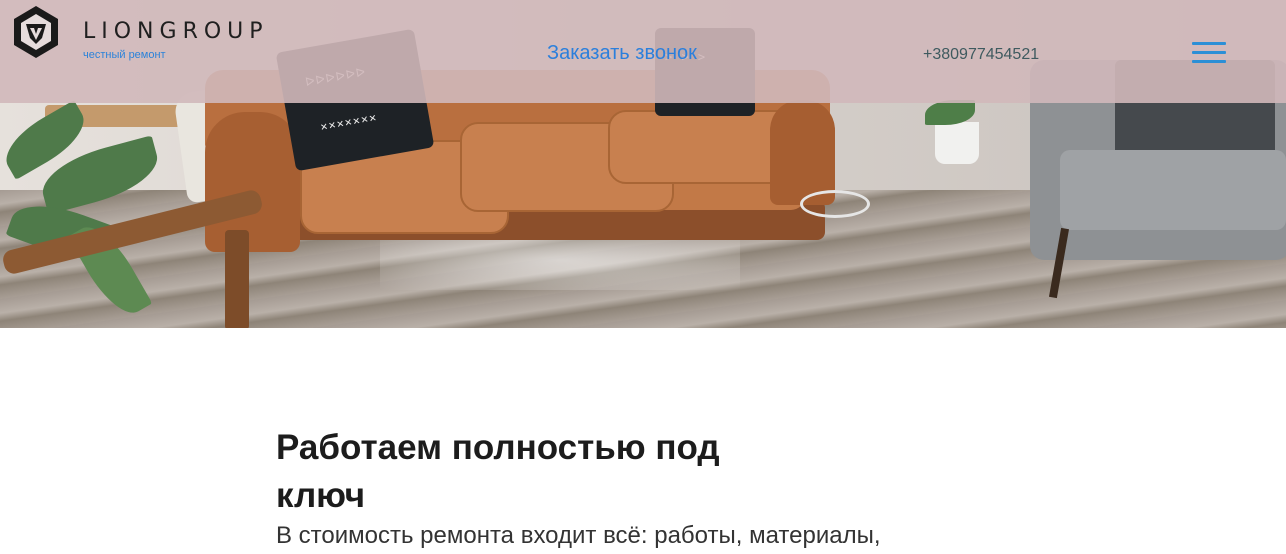  I want to click on logo-wordmark: LIONGROUP, so click(176, 31).